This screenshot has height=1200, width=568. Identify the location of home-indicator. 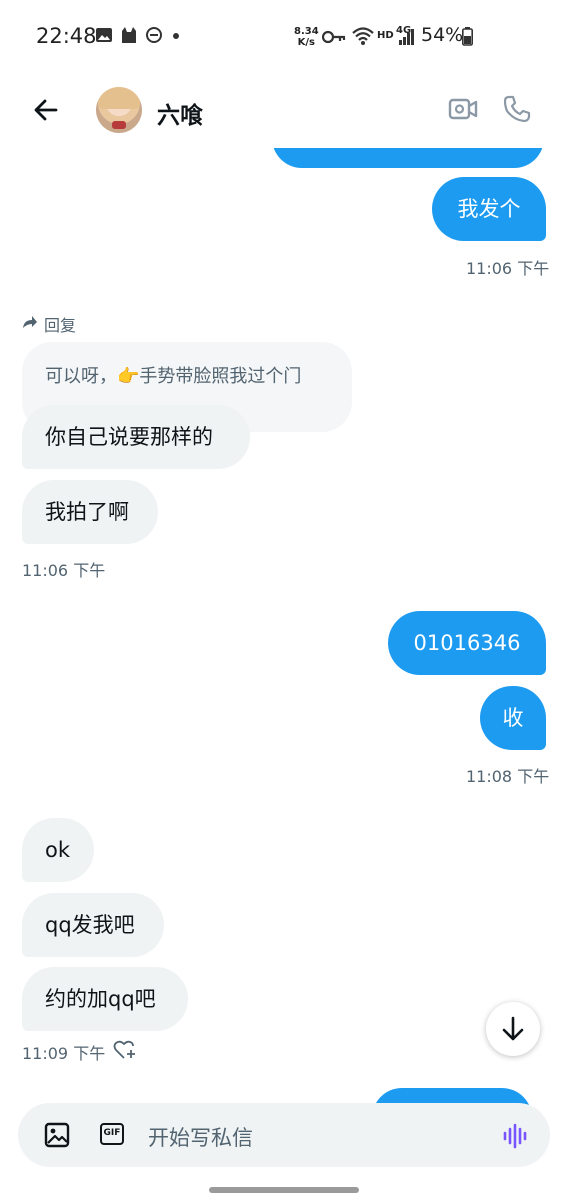
(284, 1190).